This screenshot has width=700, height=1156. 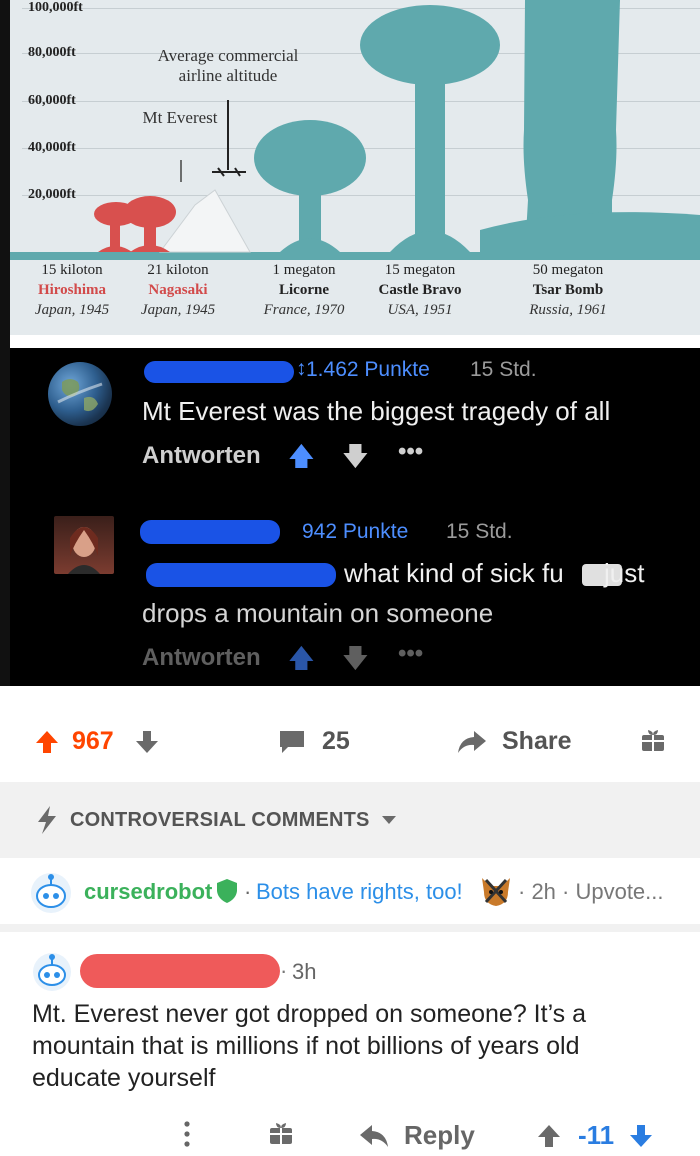 I want to click on sort-dropdown: CONTROVERSIAL COMMENTS, so click(x=217, y=820).